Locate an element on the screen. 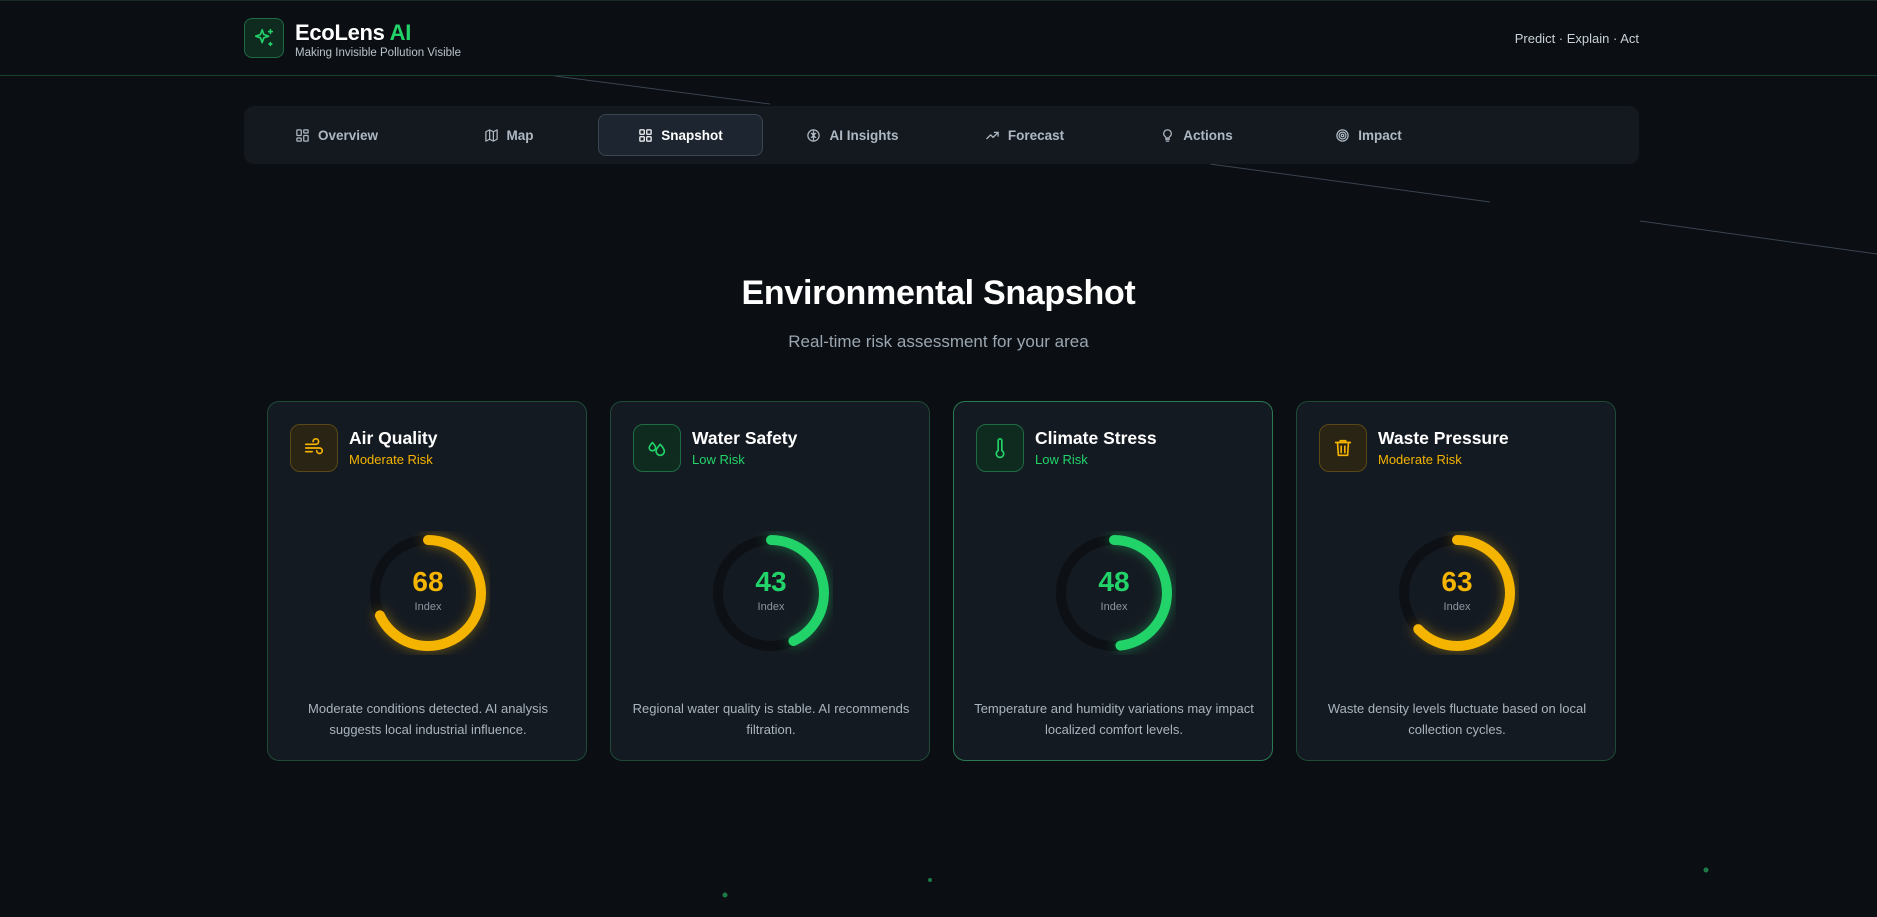 This screenshot has width=1877, height=917. tab-label: Overview is located at coordinates (348, 135).